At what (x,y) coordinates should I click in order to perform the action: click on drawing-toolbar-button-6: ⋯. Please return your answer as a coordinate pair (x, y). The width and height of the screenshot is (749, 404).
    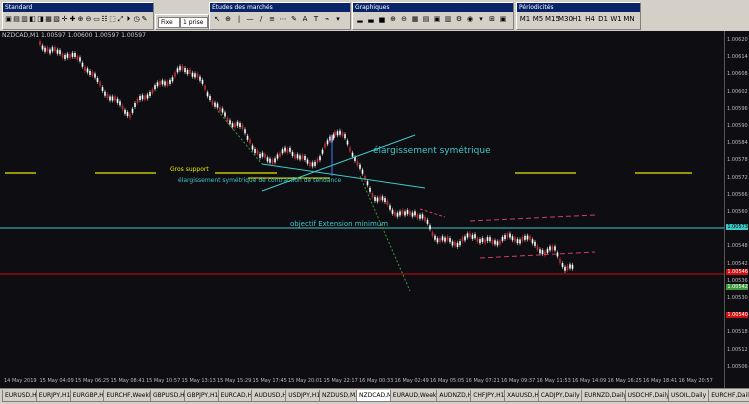
    Looking at the image, I should click on (283, 19).